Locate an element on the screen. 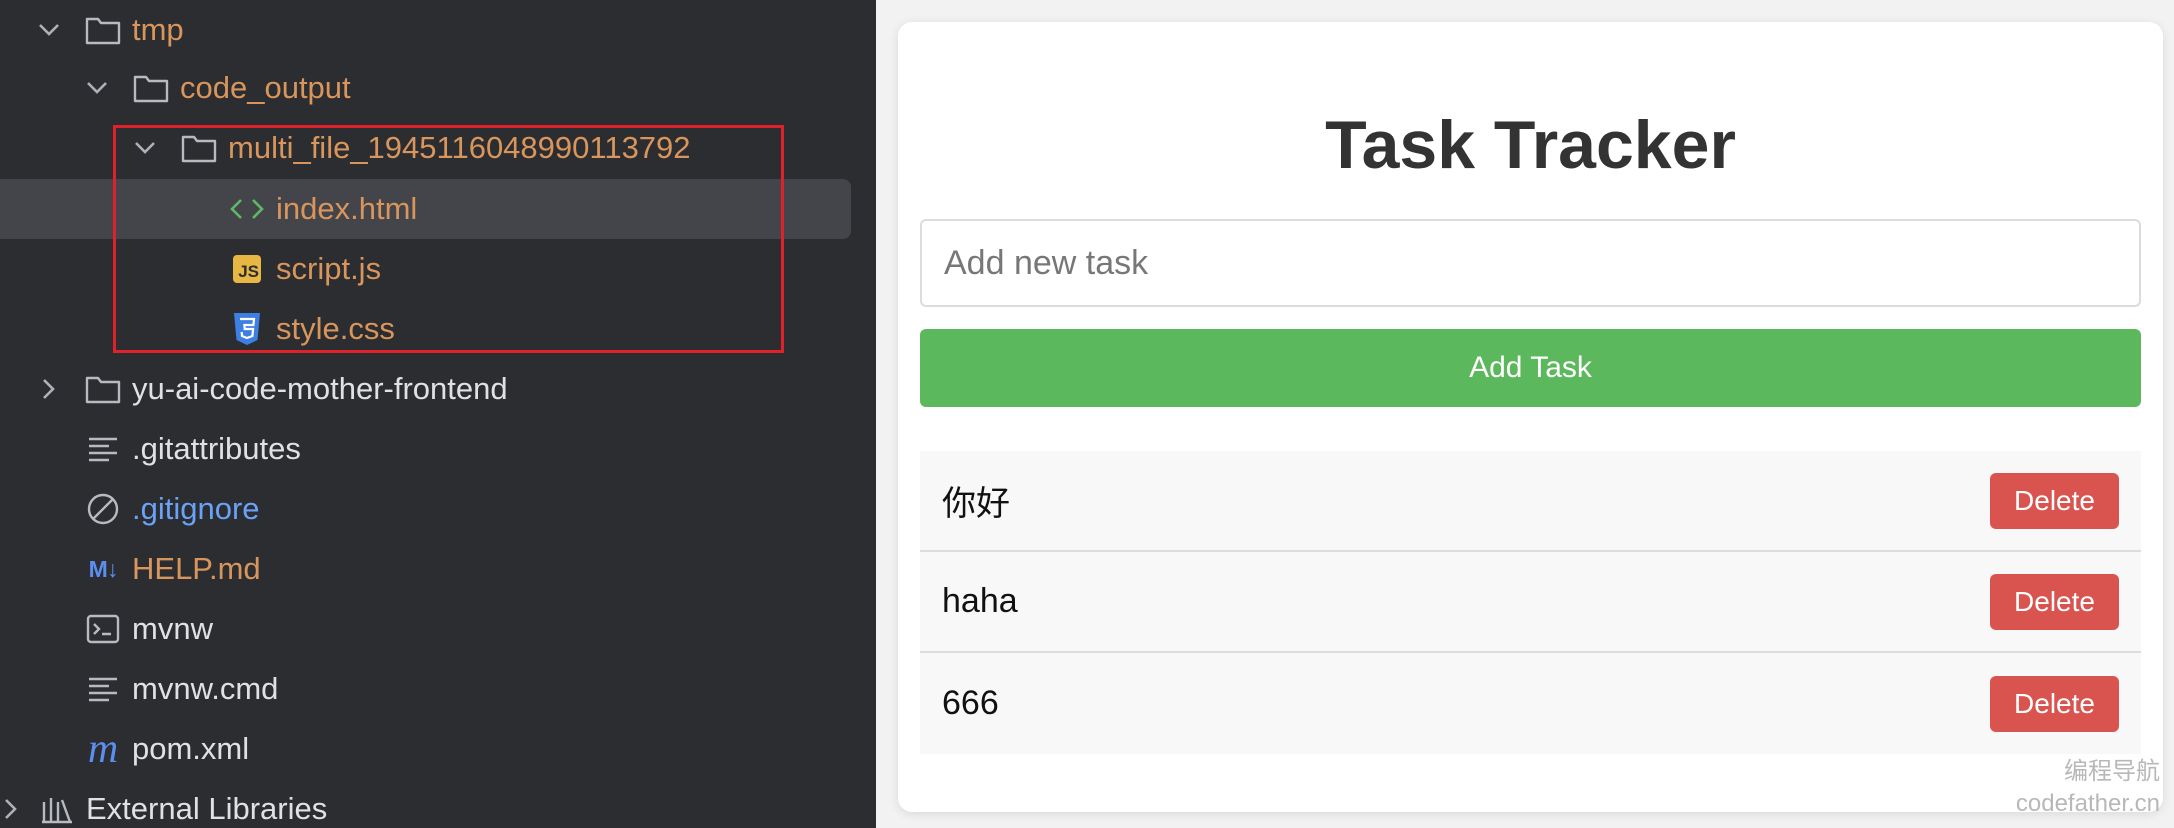  add-task-button: Add Task is located at coordinates (1530, 368).